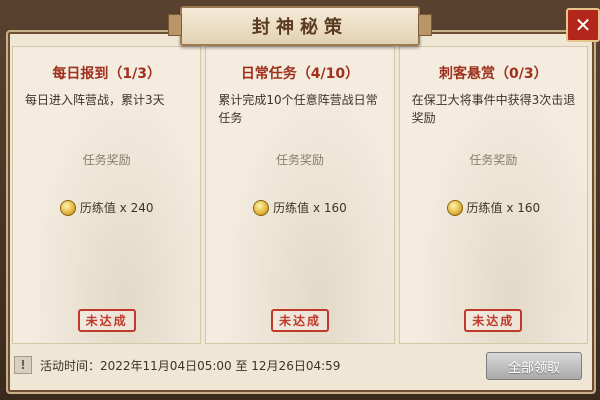  I want to click on close-button: ✕, so click(583, 25).